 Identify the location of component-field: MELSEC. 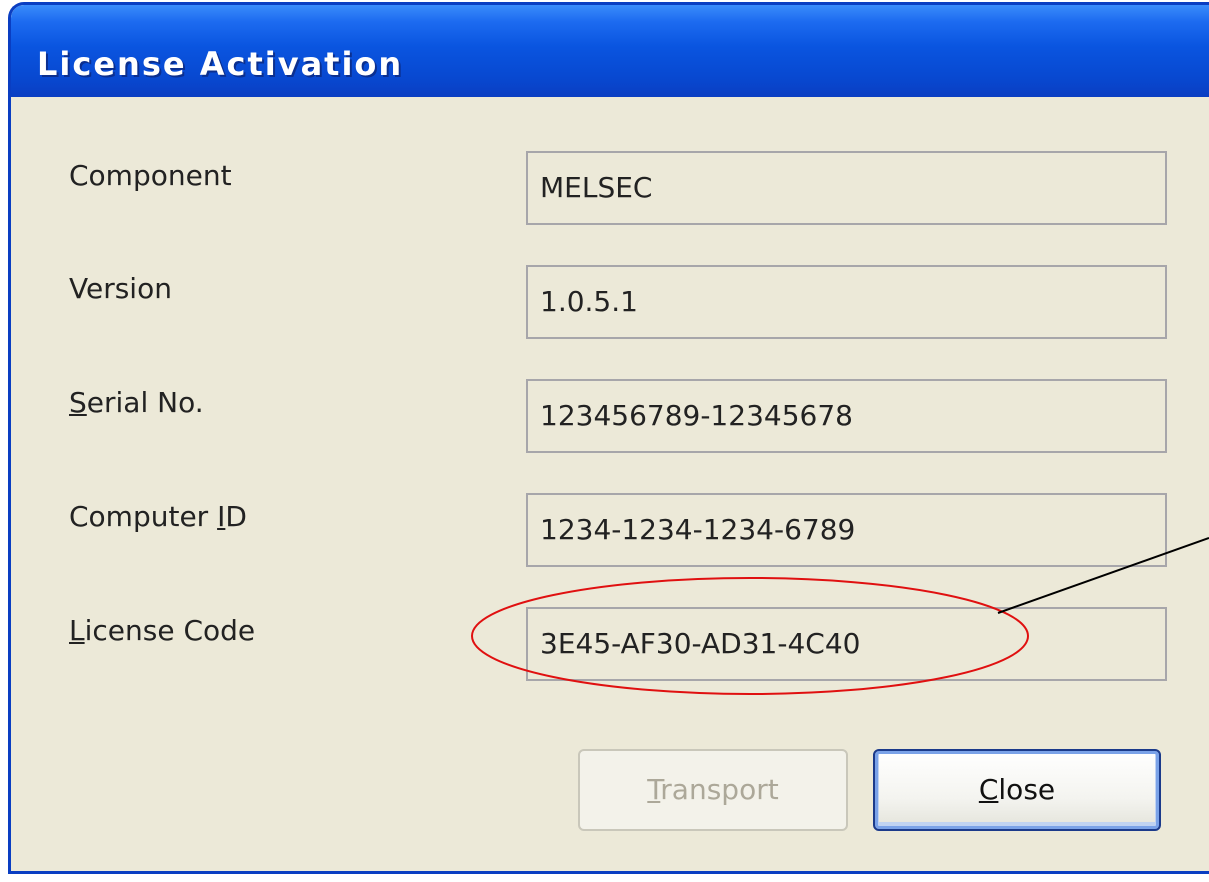
(846, 188).